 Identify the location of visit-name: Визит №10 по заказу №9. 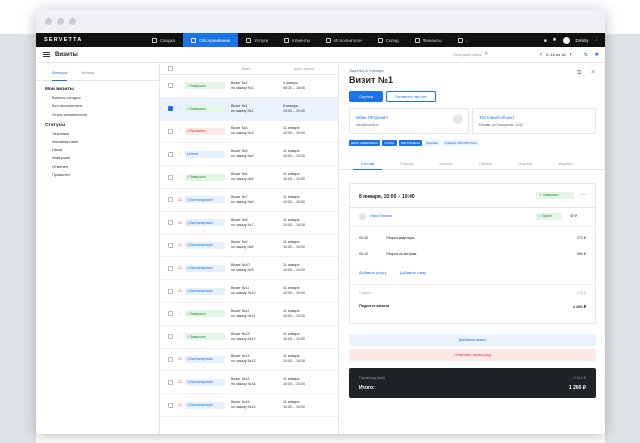
(257, 268).